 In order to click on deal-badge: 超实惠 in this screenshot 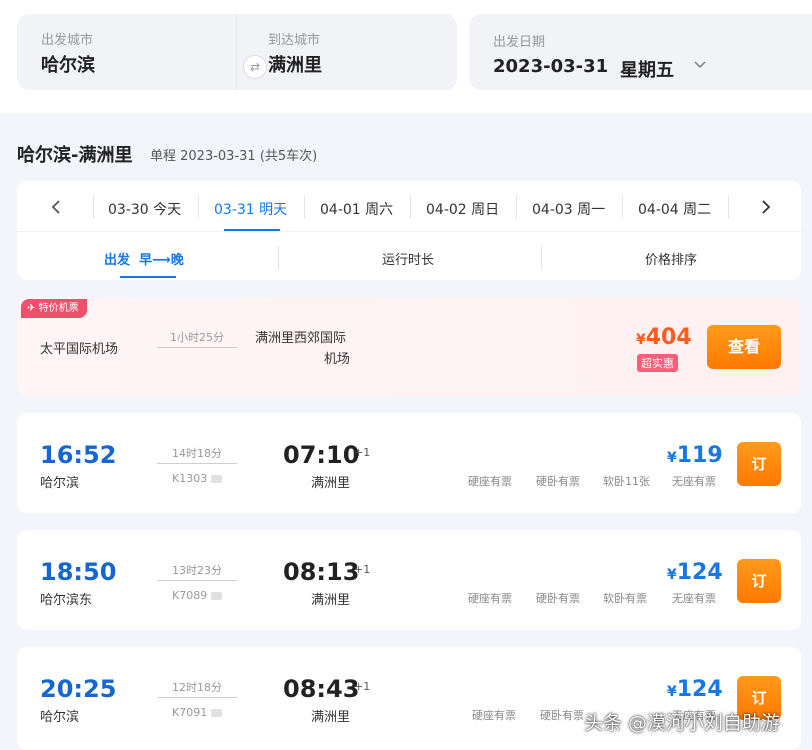, I will do `click(657, 363)`.